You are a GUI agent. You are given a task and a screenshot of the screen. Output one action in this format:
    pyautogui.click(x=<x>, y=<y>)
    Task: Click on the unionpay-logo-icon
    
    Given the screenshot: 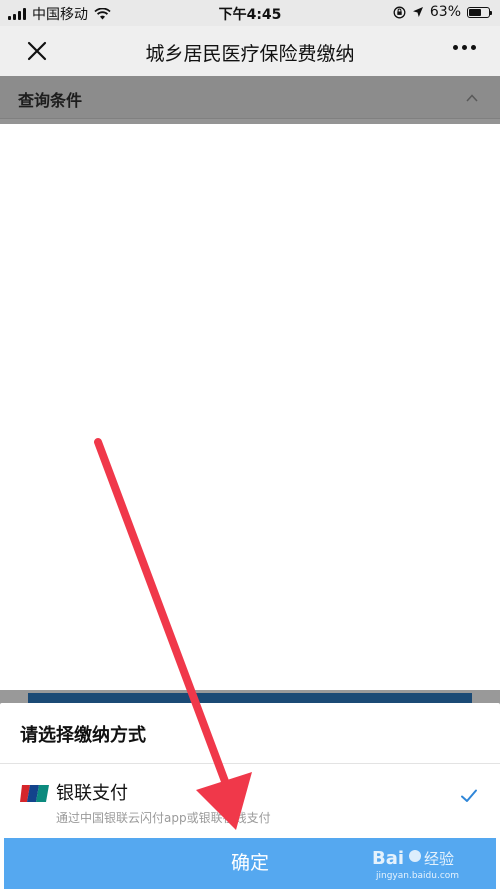 What is the action you would take?
    pyautogui.click(x=34, y=793)
    